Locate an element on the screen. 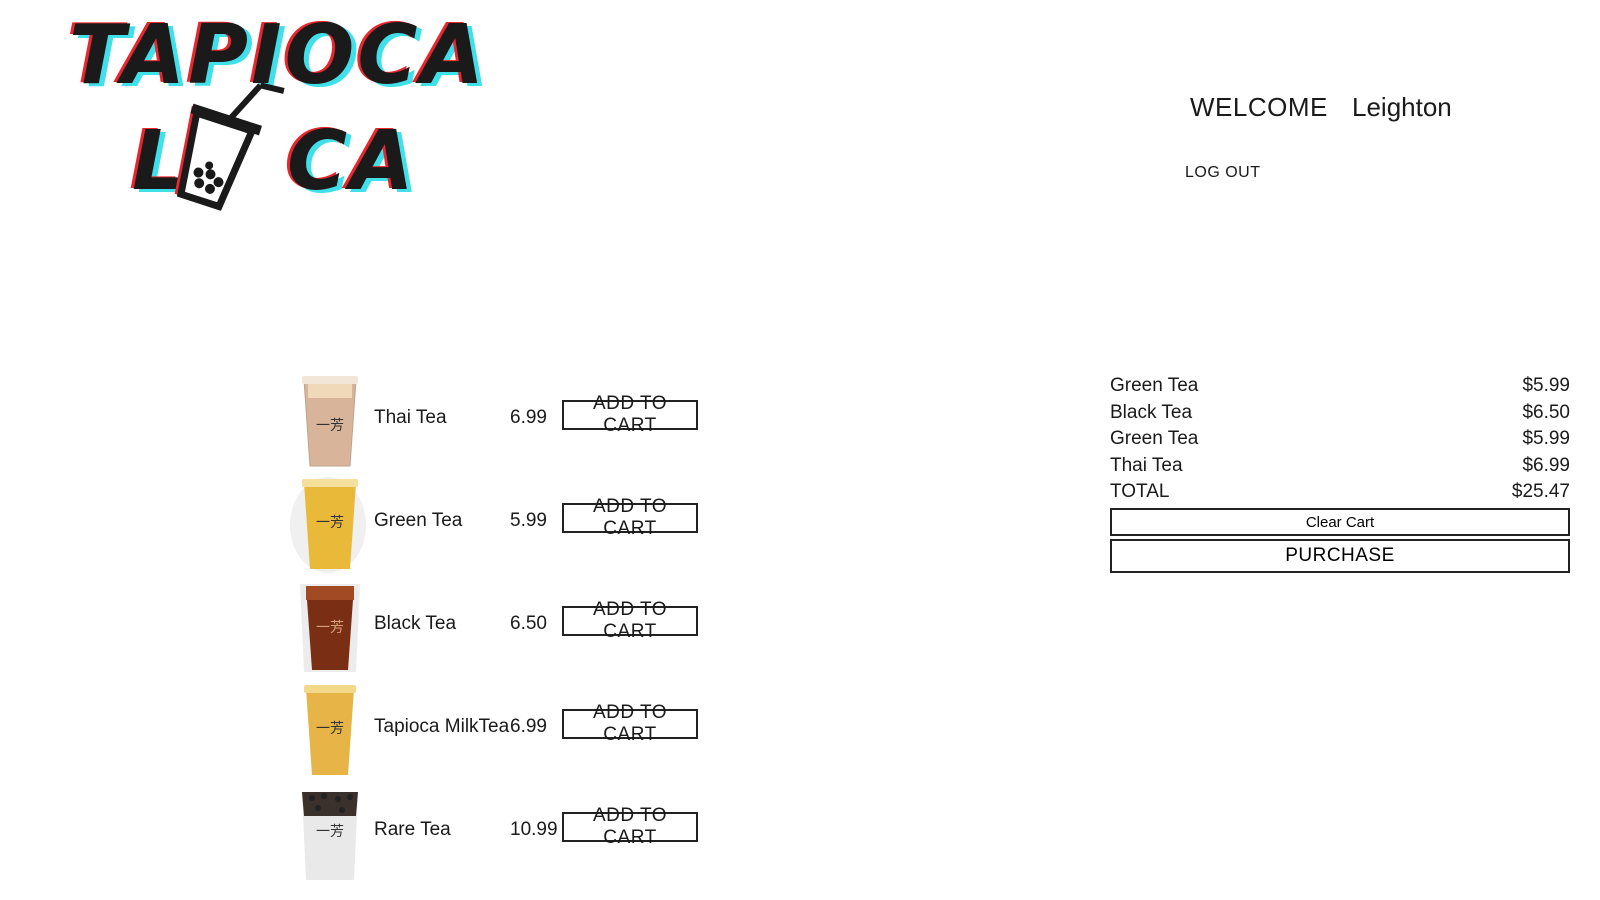  product-price: 6.50 is located at coordinates (528, 623).